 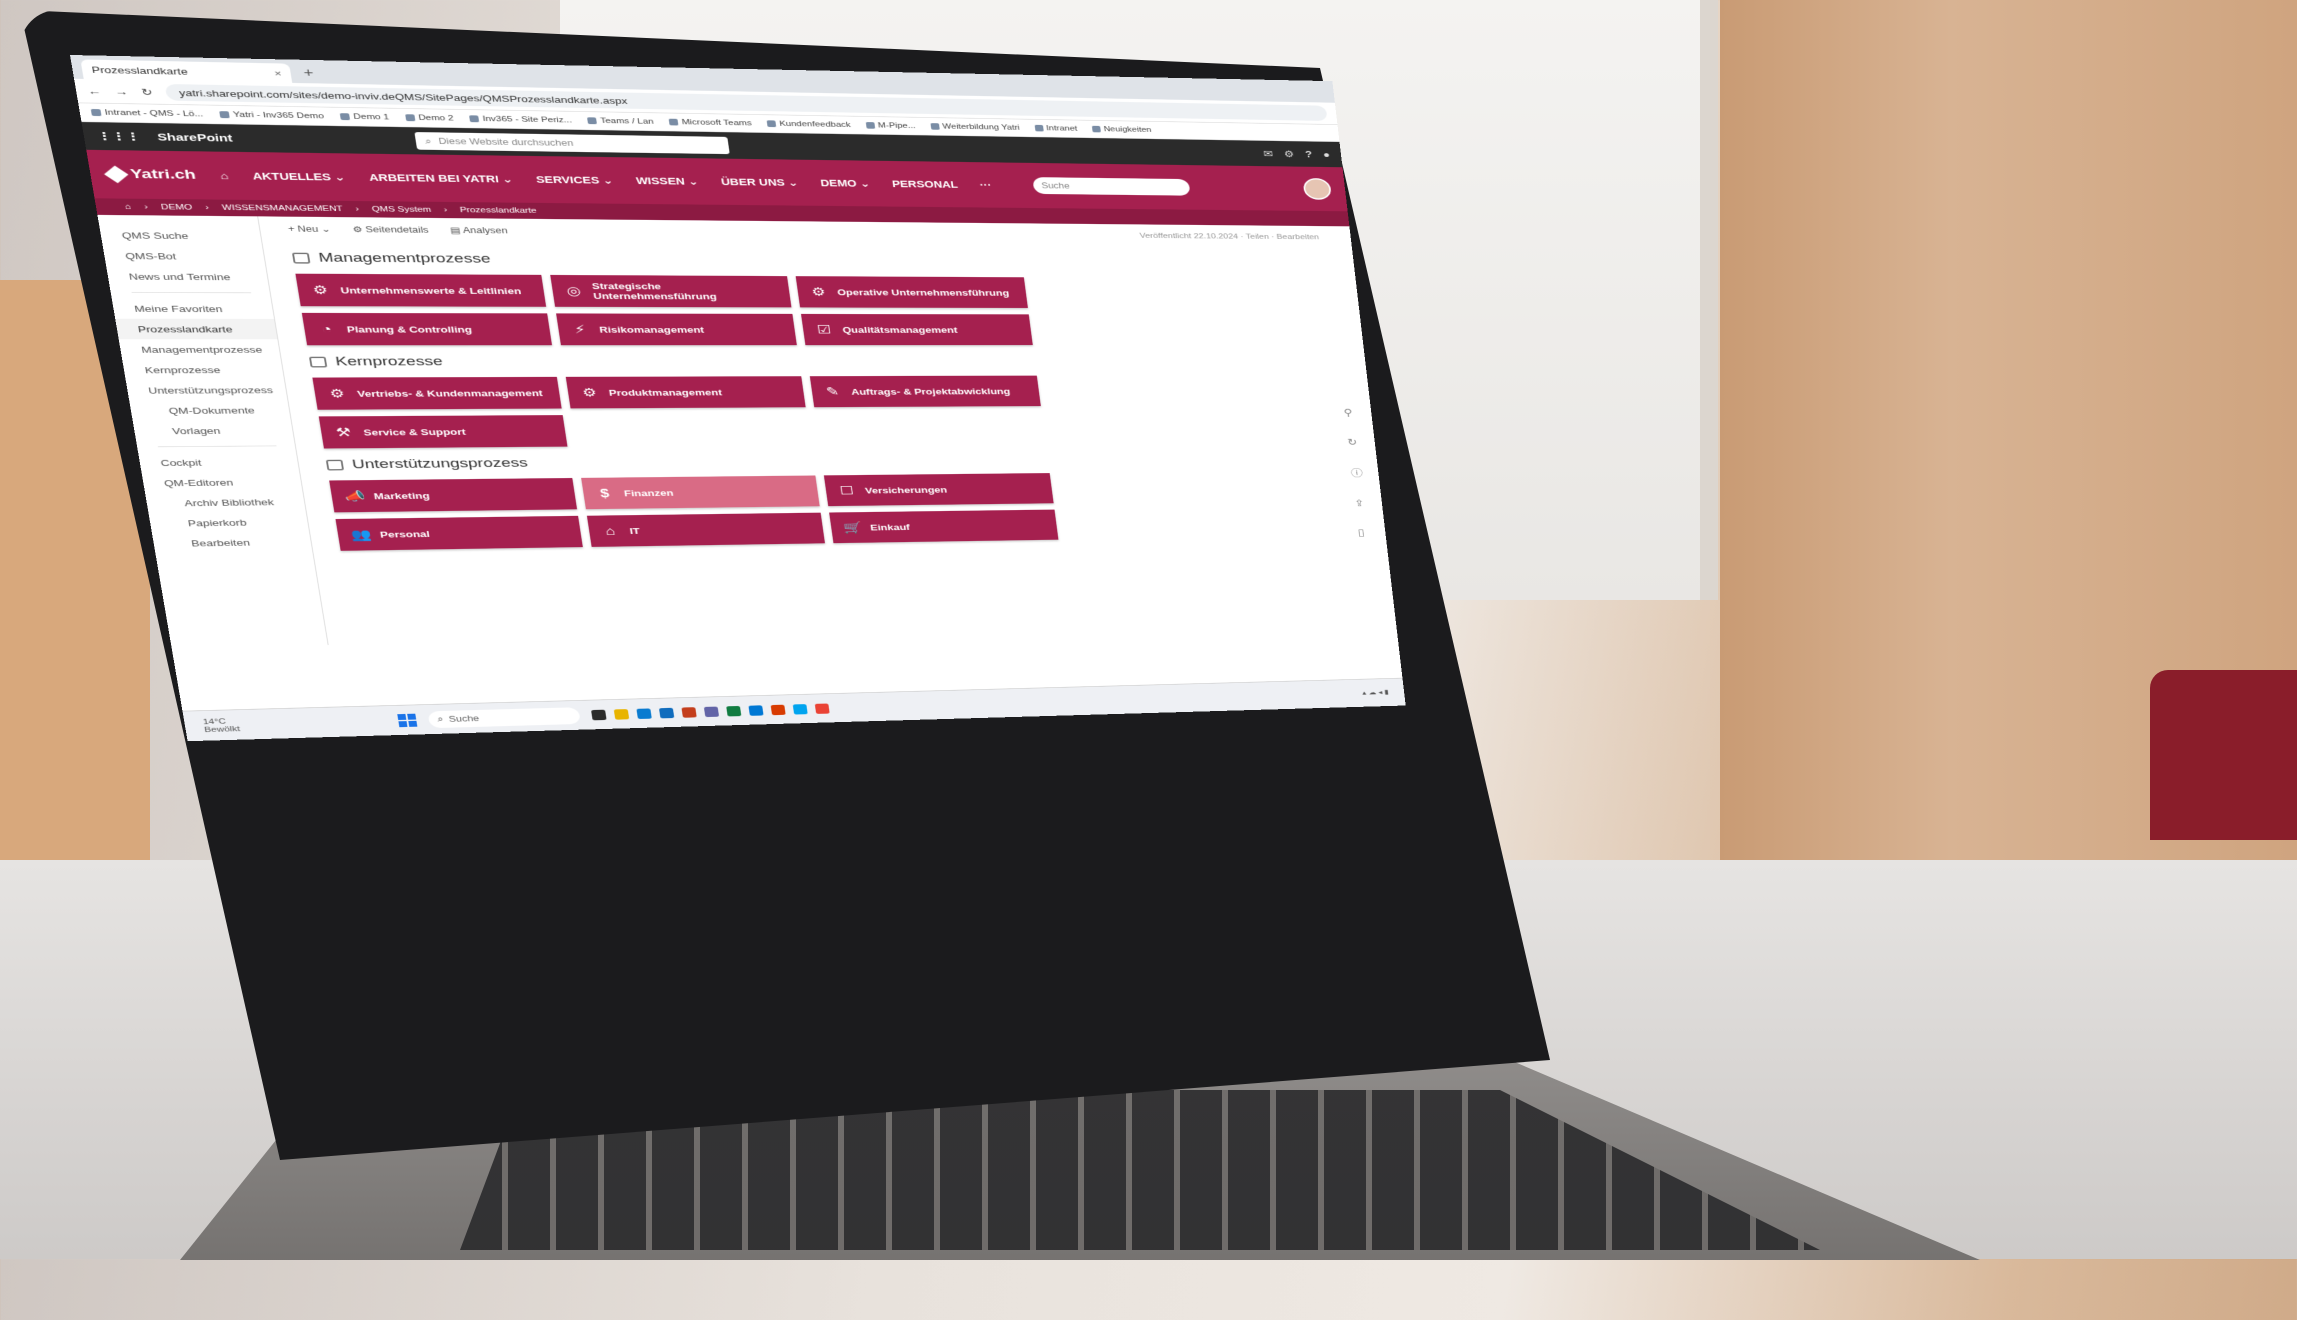 What do you see at coordinates (272, 115) in the screenshot?
I see `bookmark: Yatri - Inv365 Demo` at bounding box center [272, 115].